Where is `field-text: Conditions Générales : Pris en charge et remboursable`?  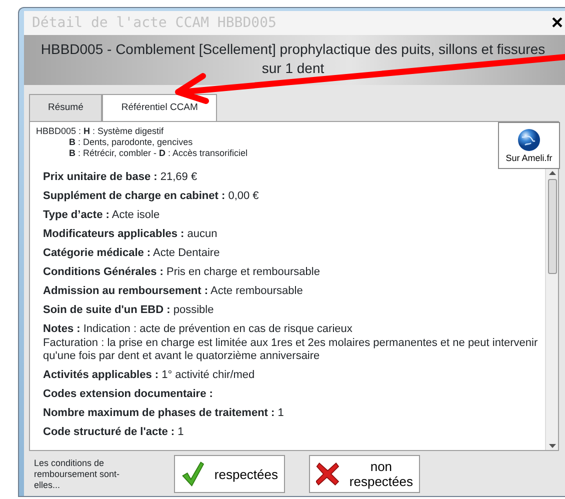
field-text: Conditions Générales : Pris en charge et remboursable is located at coordinates (182, 273).